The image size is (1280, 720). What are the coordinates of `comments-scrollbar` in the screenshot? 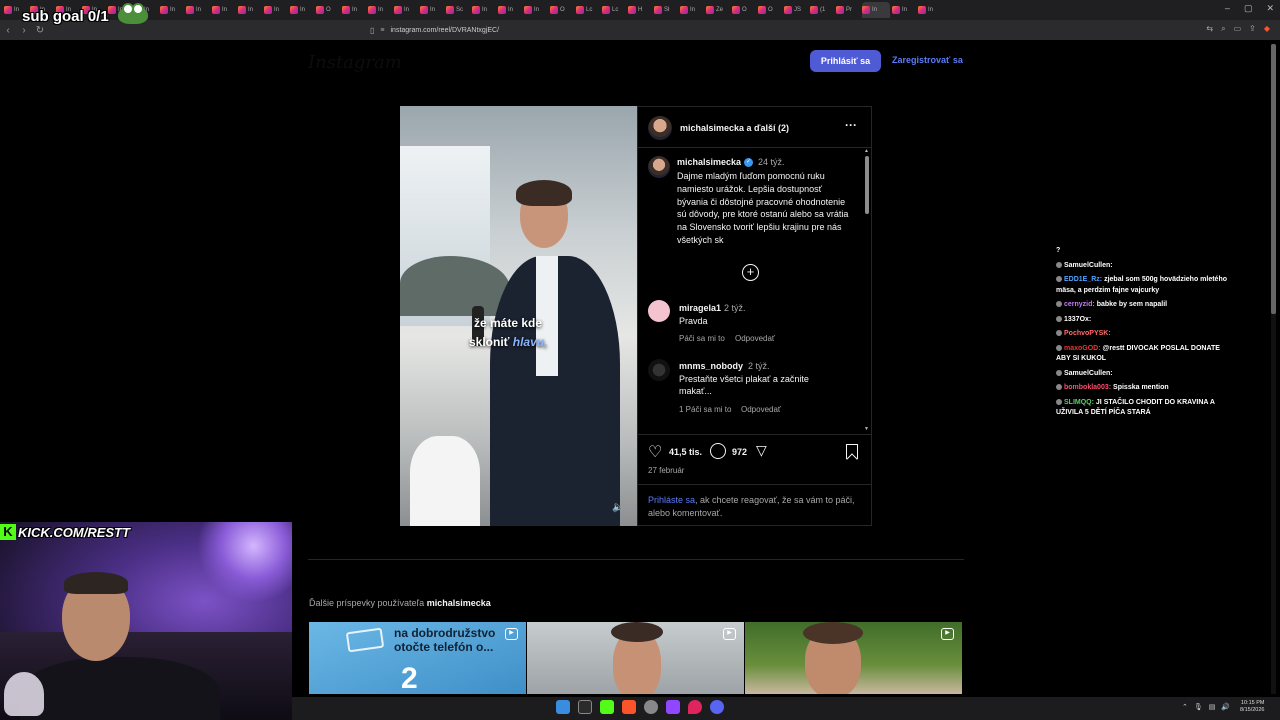 It's located at (867, 291).